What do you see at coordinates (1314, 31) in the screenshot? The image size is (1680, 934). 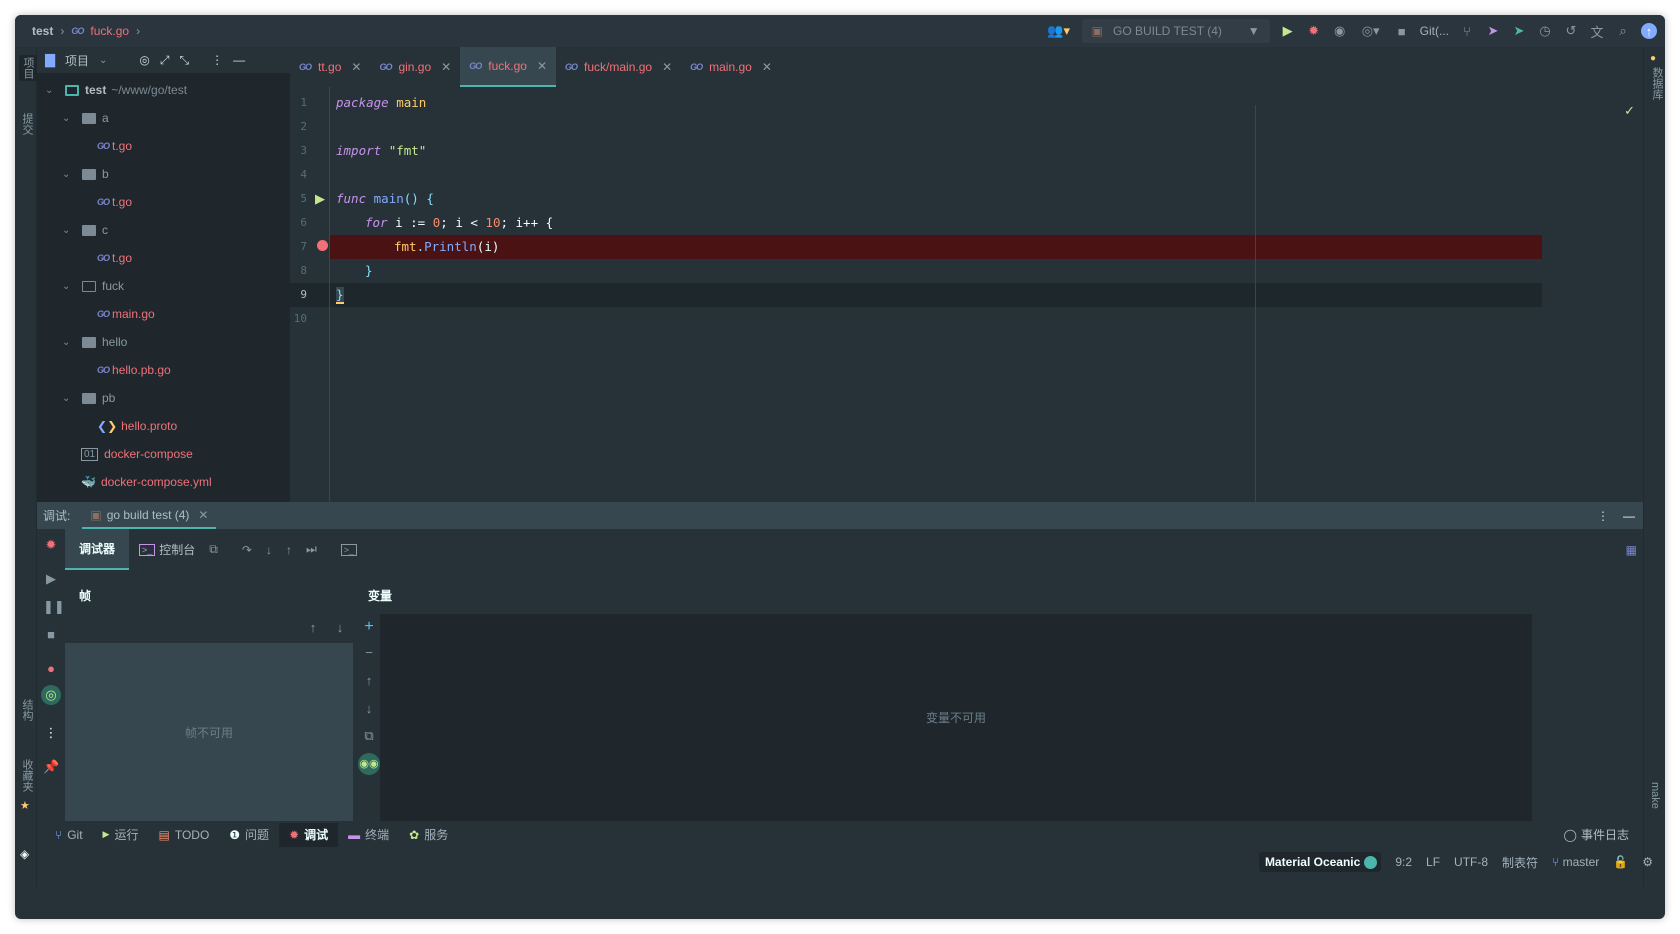 I see `debug-icon: ✹` at bounding box center [1314, 31].